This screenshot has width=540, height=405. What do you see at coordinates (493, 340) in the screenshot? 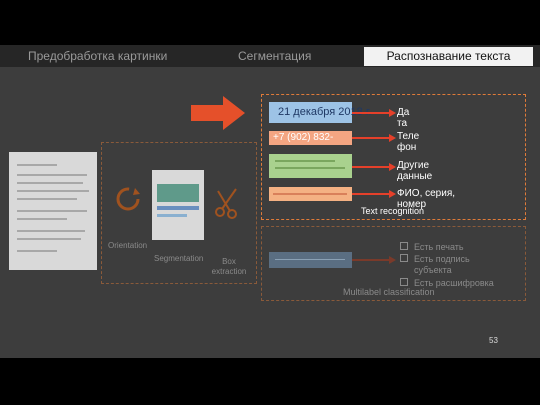
I see `page-number: 53` at bounding box center [493, 340].